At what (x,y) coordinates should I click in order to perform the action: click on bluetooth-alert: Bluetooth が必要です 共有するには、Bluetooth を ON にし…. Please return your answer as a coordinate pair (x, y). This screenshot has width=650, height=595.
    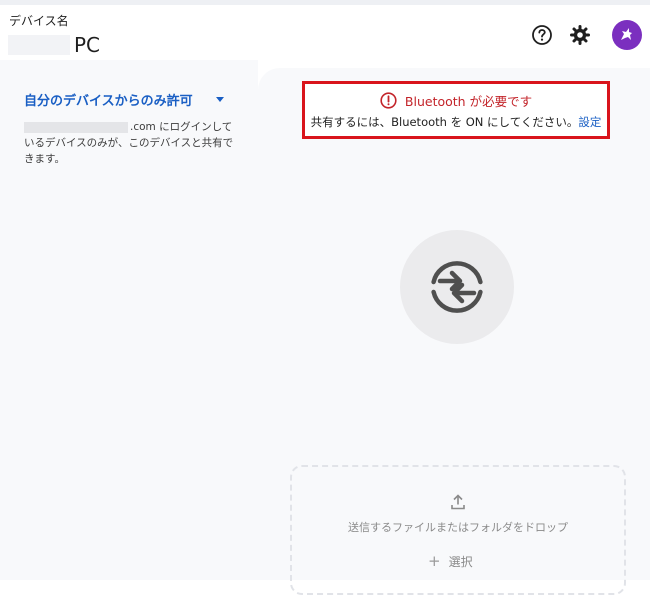
    Looking at the image, I should click on (456, 110).